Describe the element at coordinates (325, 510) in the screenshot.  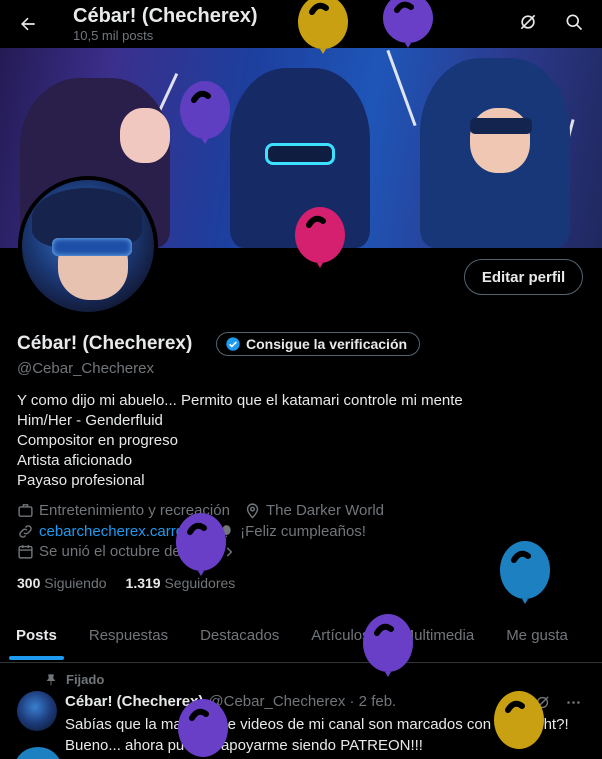
I see `profile-location-text: The Darker World` at that location.